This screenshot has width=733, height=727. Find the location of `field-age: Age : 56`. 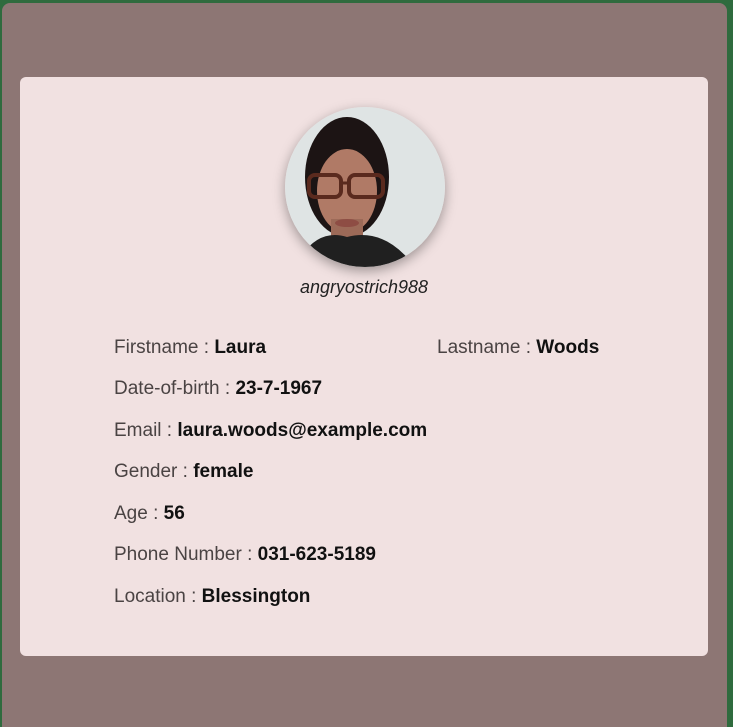

field-age: Age : 56 is located at coordinates (149, 514).